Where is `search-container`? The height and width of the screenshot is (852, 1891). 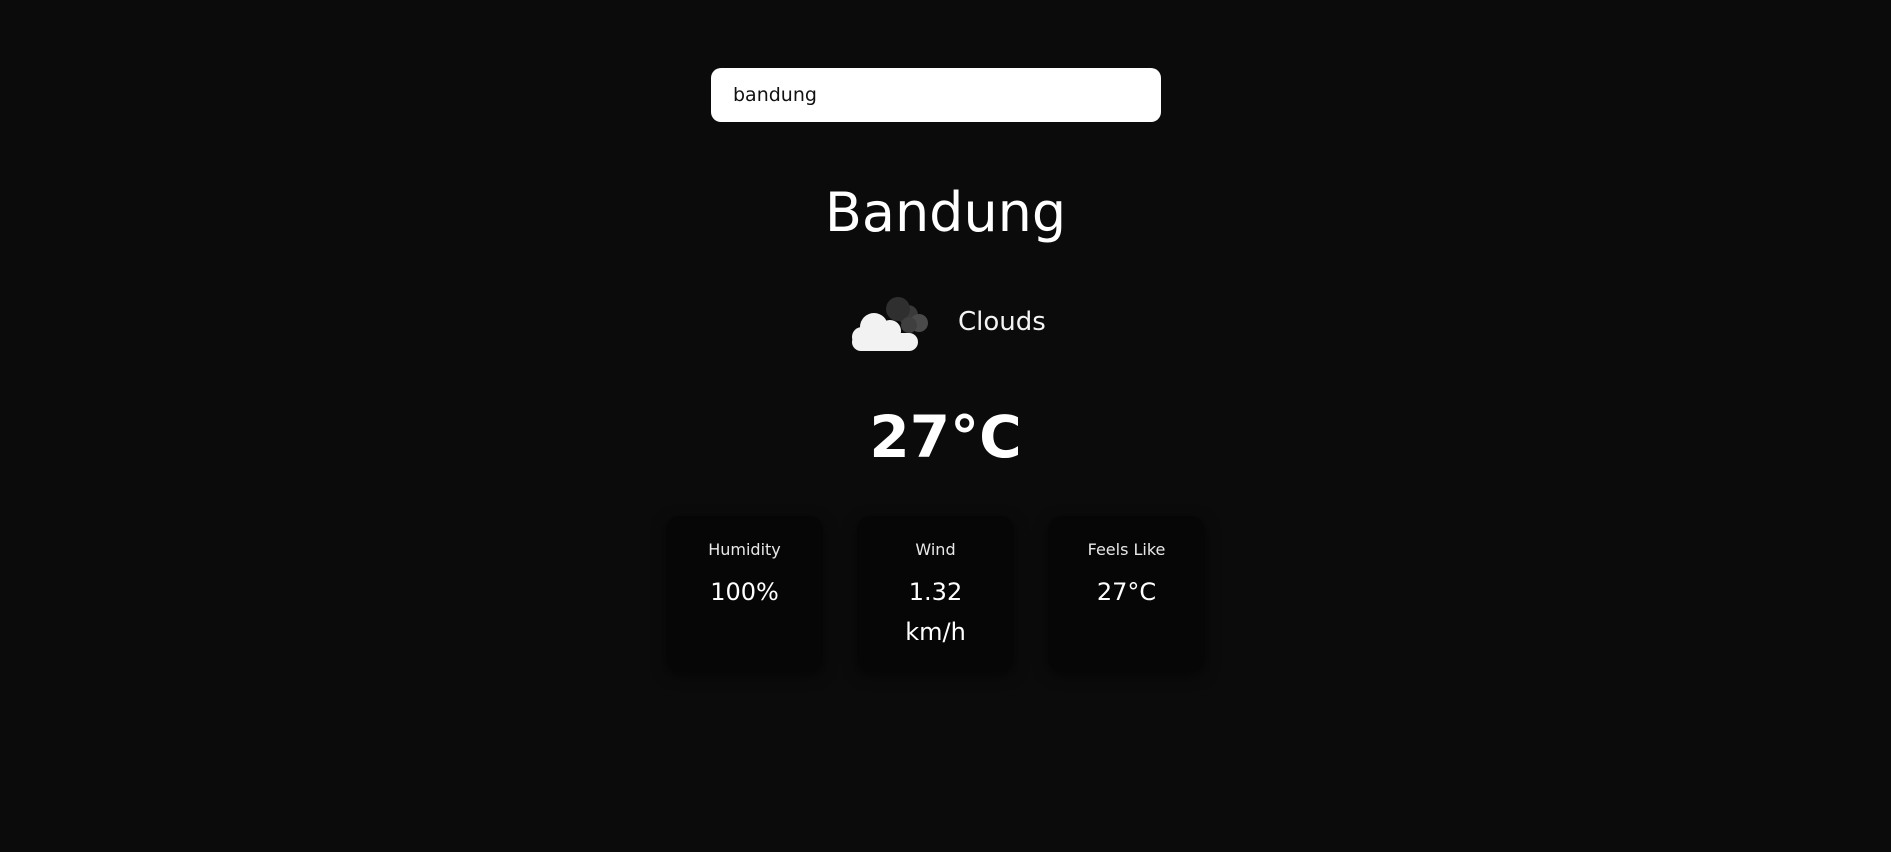
search-container is located at coordinates (936, 95).